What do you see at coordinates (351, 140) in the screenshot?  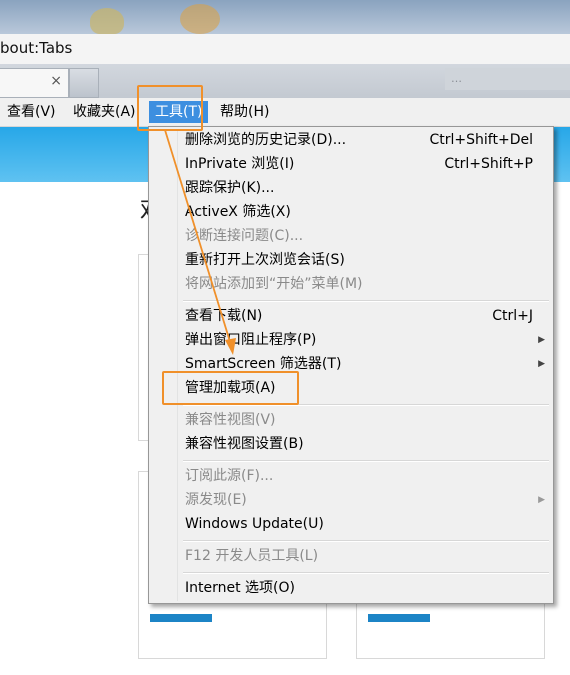 I see `menu-item-delete-history: 删除浏览的历史记录(D)... Ctrl+Shift+Del` at bounding box center [351, 140].